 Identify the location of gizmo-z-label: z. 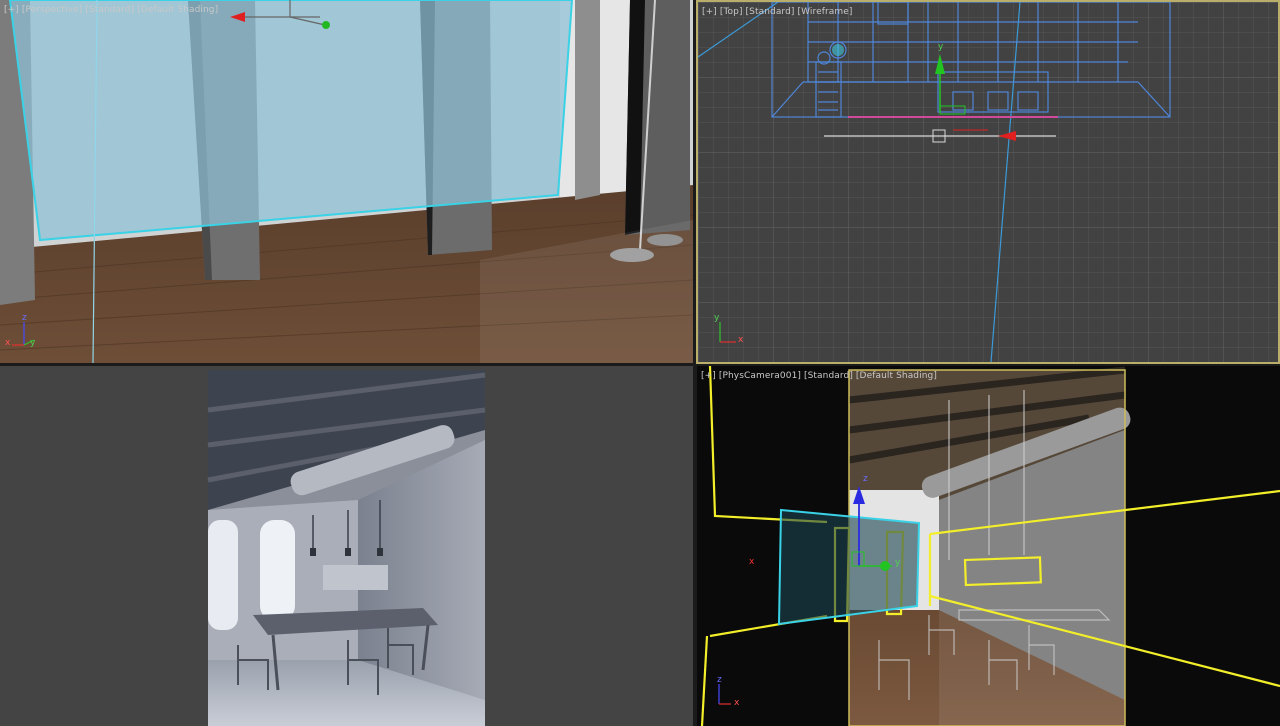
(865, 479).